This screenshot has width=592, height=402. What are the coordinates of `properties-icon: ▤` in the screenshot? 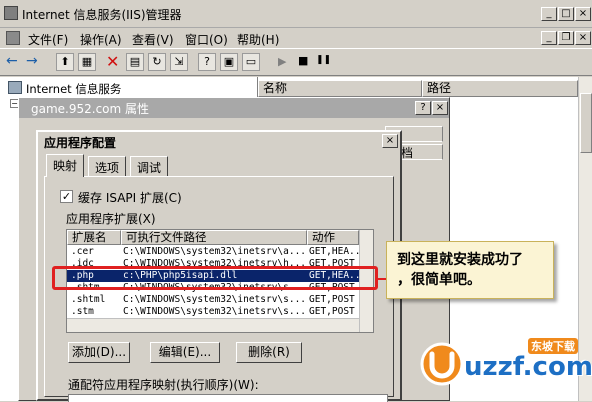 It's located at (135, 62).